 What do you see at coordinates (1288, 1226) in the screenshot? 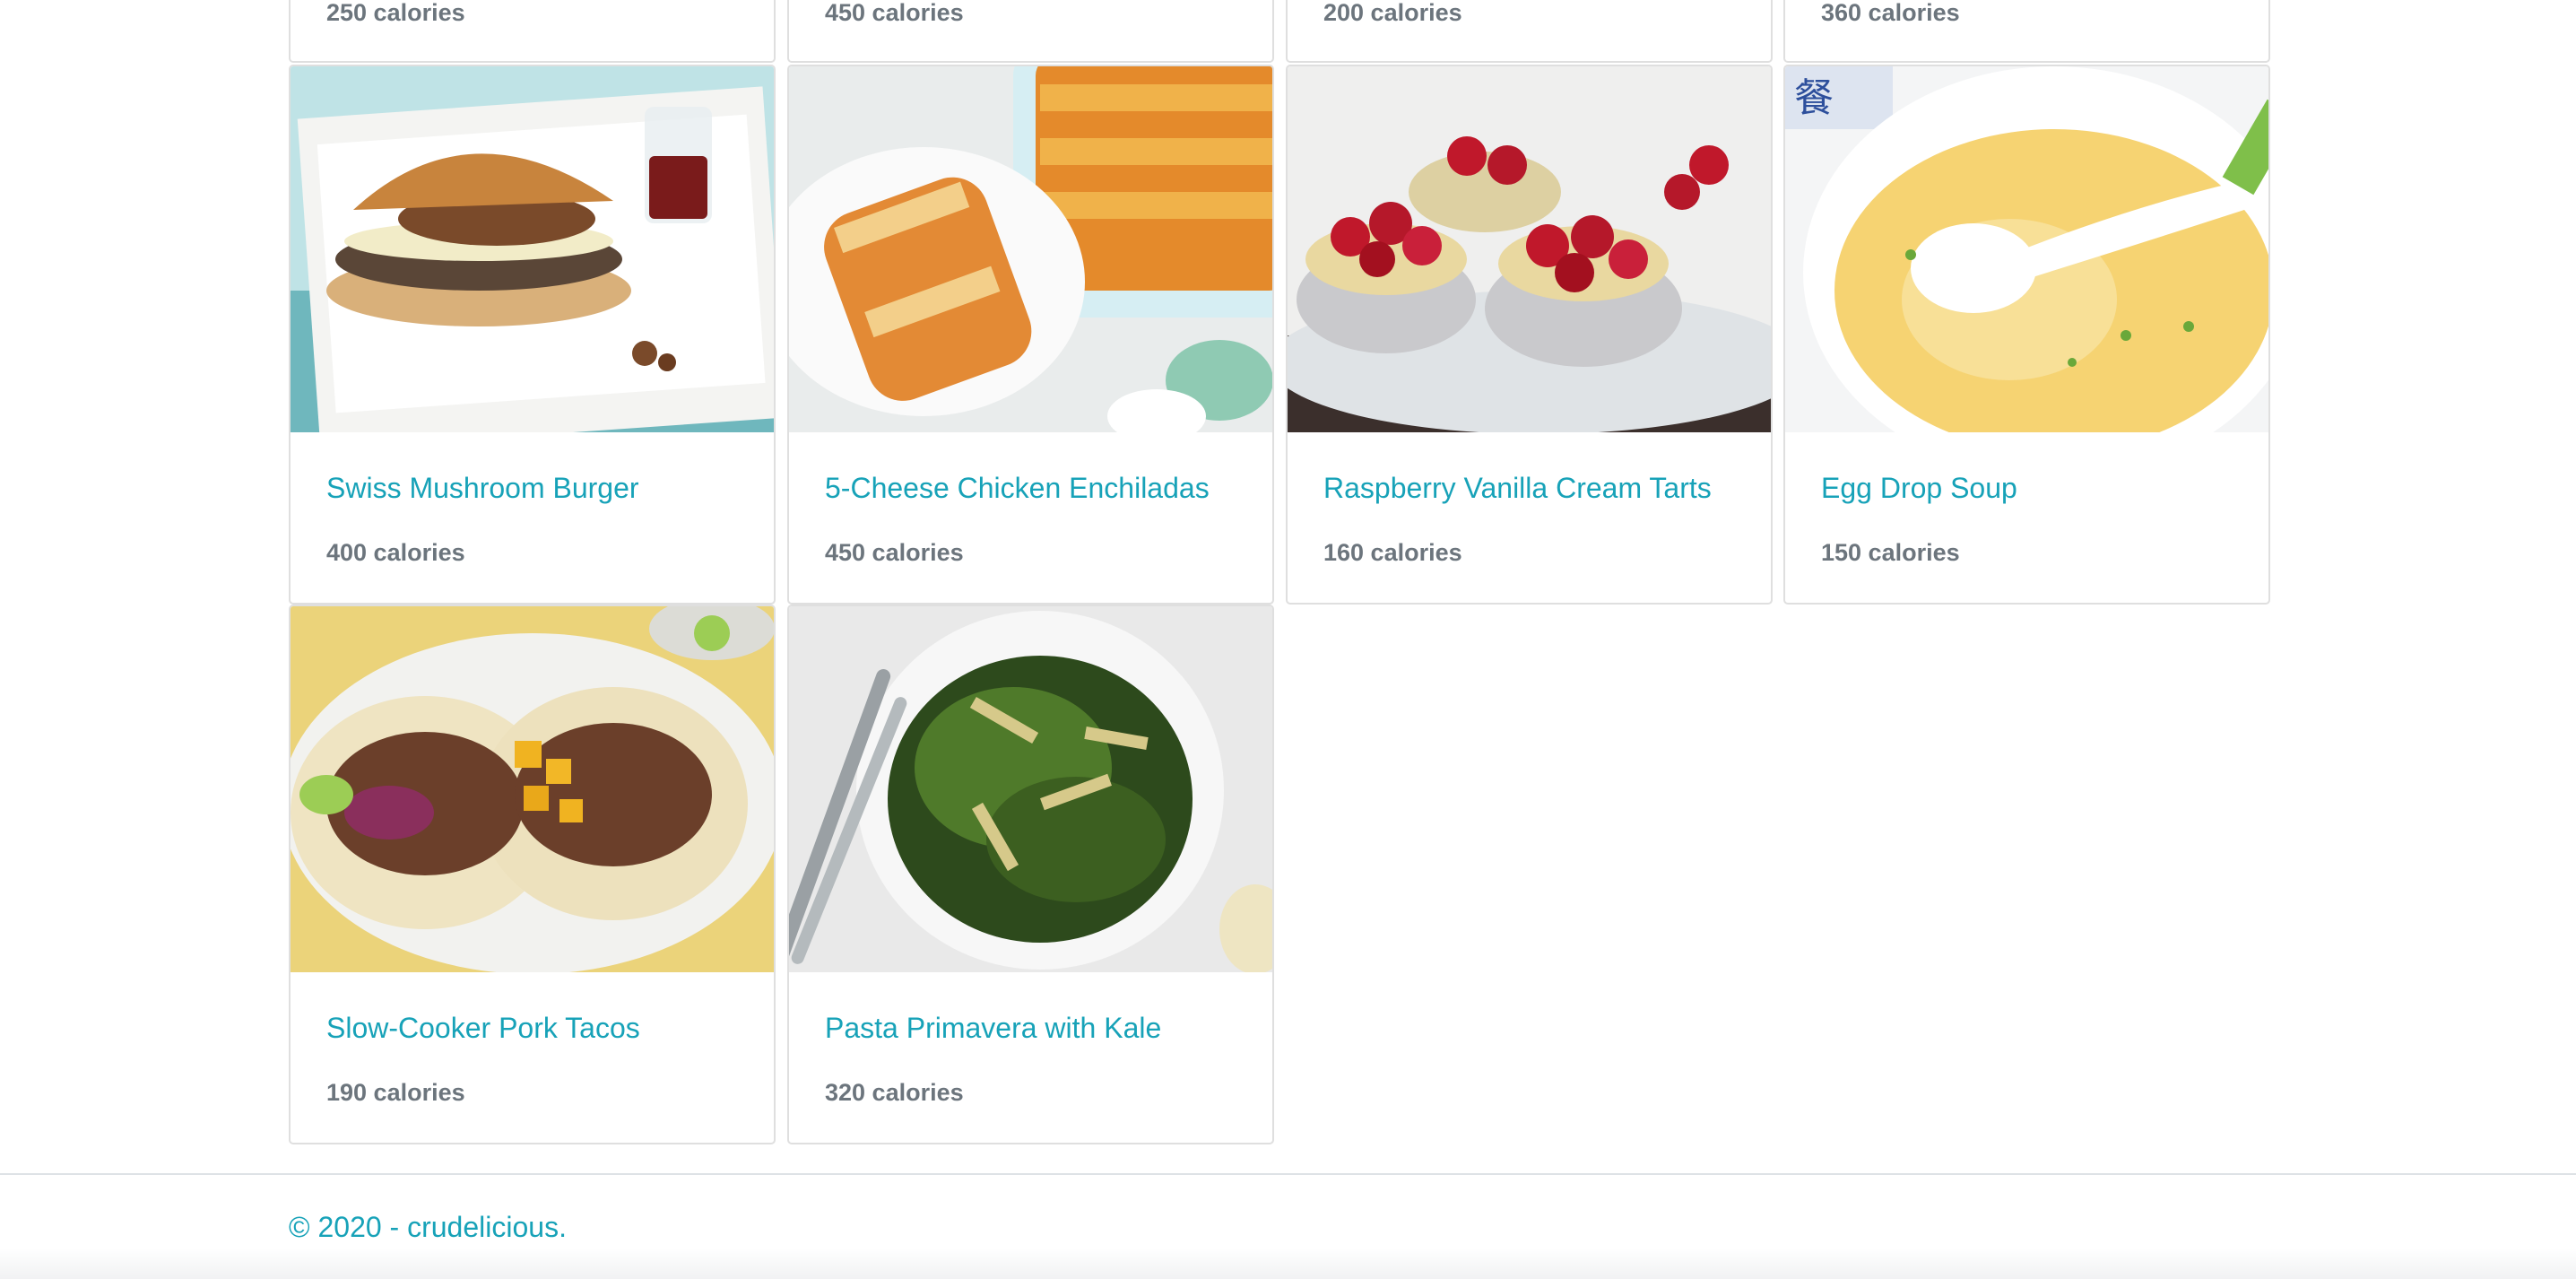
I see `page-footer: © 2020 - crudelicious.` at bounding box center [1288, 1226].